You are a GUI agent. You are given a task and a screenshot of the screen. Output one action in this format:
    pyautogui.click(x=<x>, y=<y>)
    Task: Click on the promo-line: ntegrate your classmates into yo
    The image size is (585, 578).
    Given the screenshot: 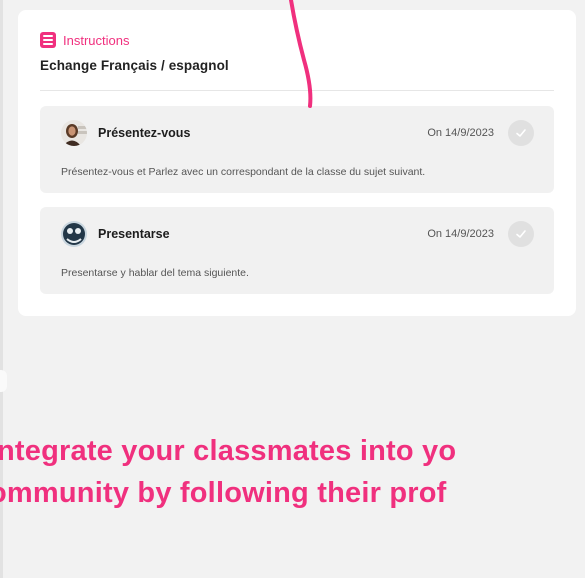 What is the action you would take?
    pyautogui.click(x=228, y=451)
    